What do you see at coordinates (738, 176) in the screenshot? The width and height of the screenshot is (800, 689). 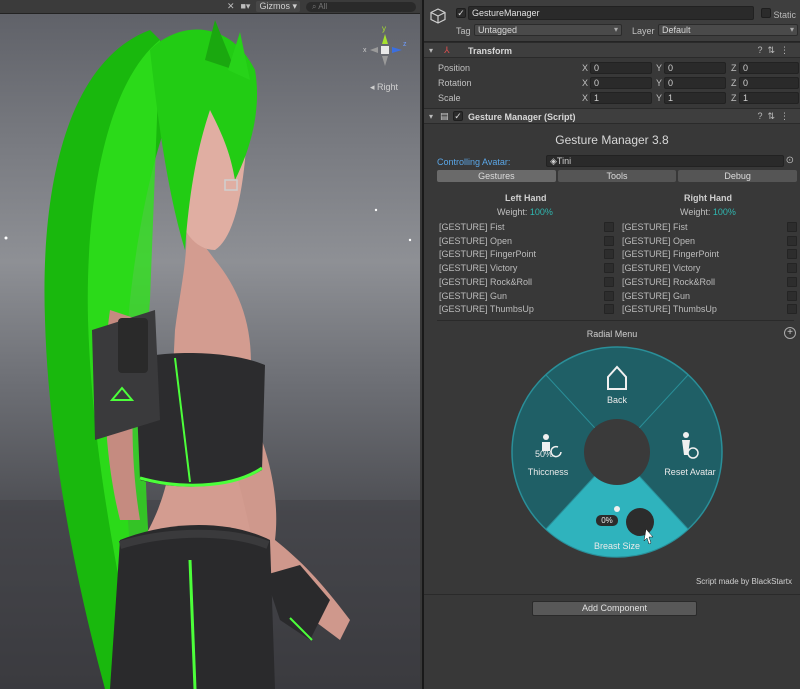 I see `tab-debug: Debug` at bounding box center [738, 176].